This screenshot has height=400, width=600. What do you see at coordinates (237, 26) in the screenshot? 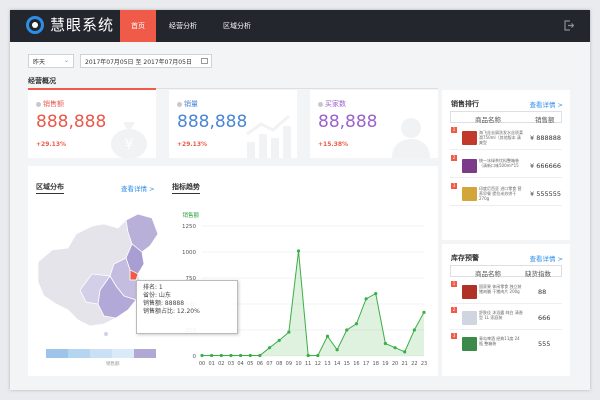
I see `nav-region-analysis: 区域分析` at bounding box center [237, 26].